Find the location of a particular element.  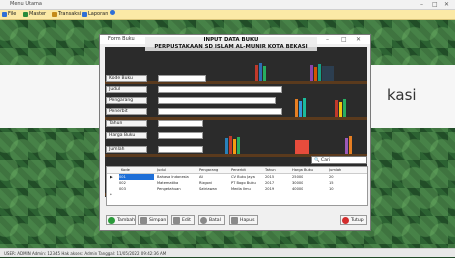

minimize-icon: – is located at coordinates (421, 4).